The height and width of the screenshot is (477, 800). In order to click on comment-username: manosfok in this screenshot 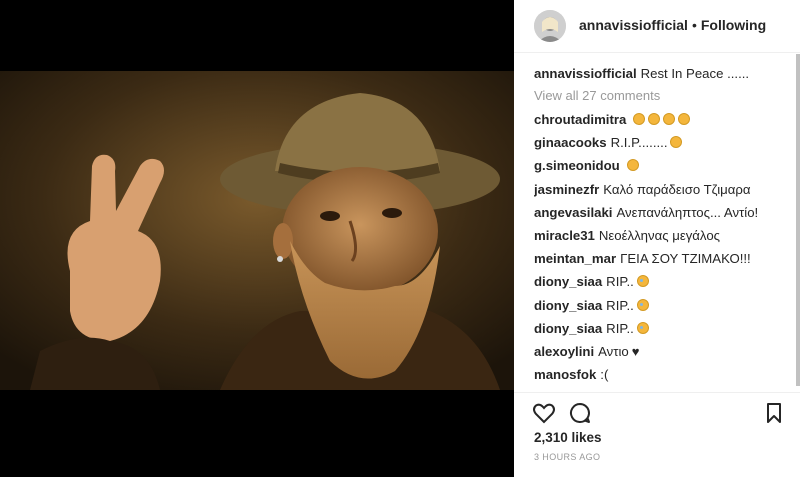, I will do `click(565, 374)`.